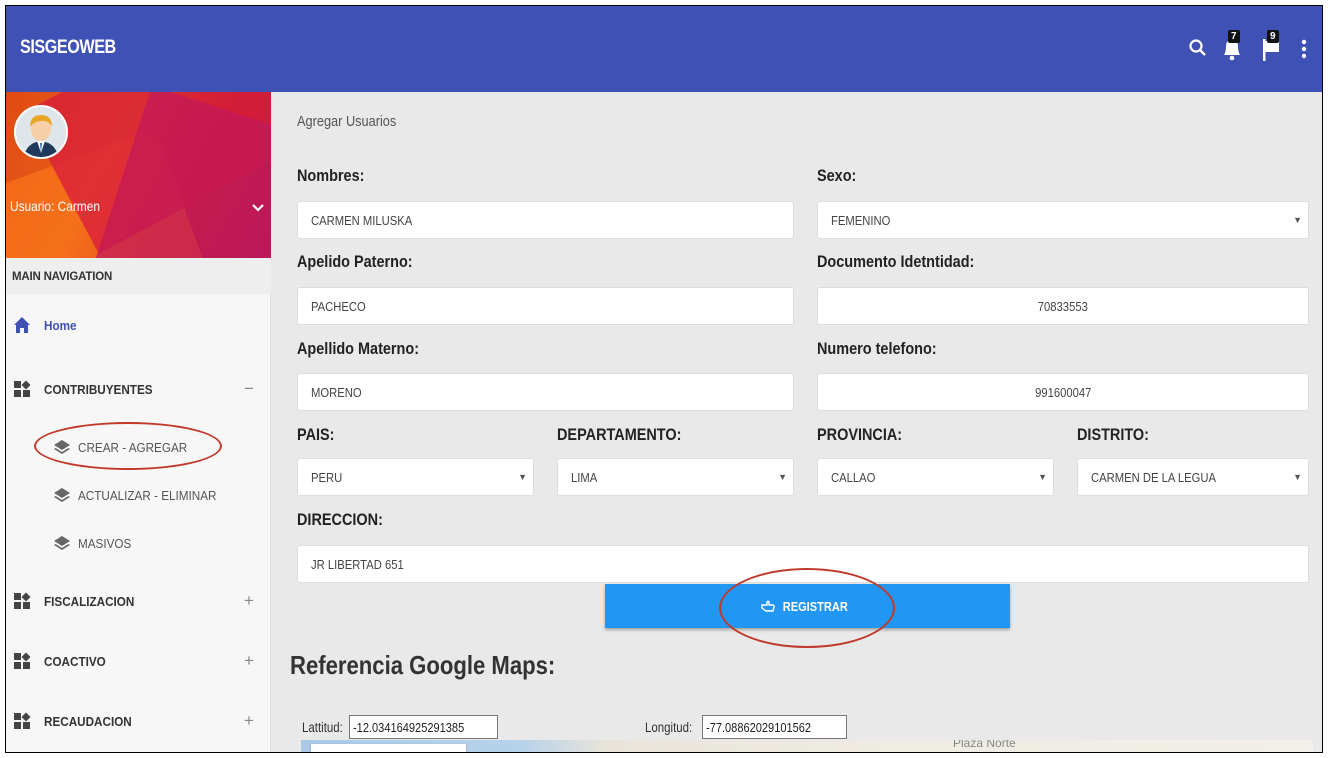 This screenshot has width=1328, height=758. Describe the element at coordinates (664, 49) in the screenshot. I see `top-bar: SISGEOWEB 7 9` at that location.